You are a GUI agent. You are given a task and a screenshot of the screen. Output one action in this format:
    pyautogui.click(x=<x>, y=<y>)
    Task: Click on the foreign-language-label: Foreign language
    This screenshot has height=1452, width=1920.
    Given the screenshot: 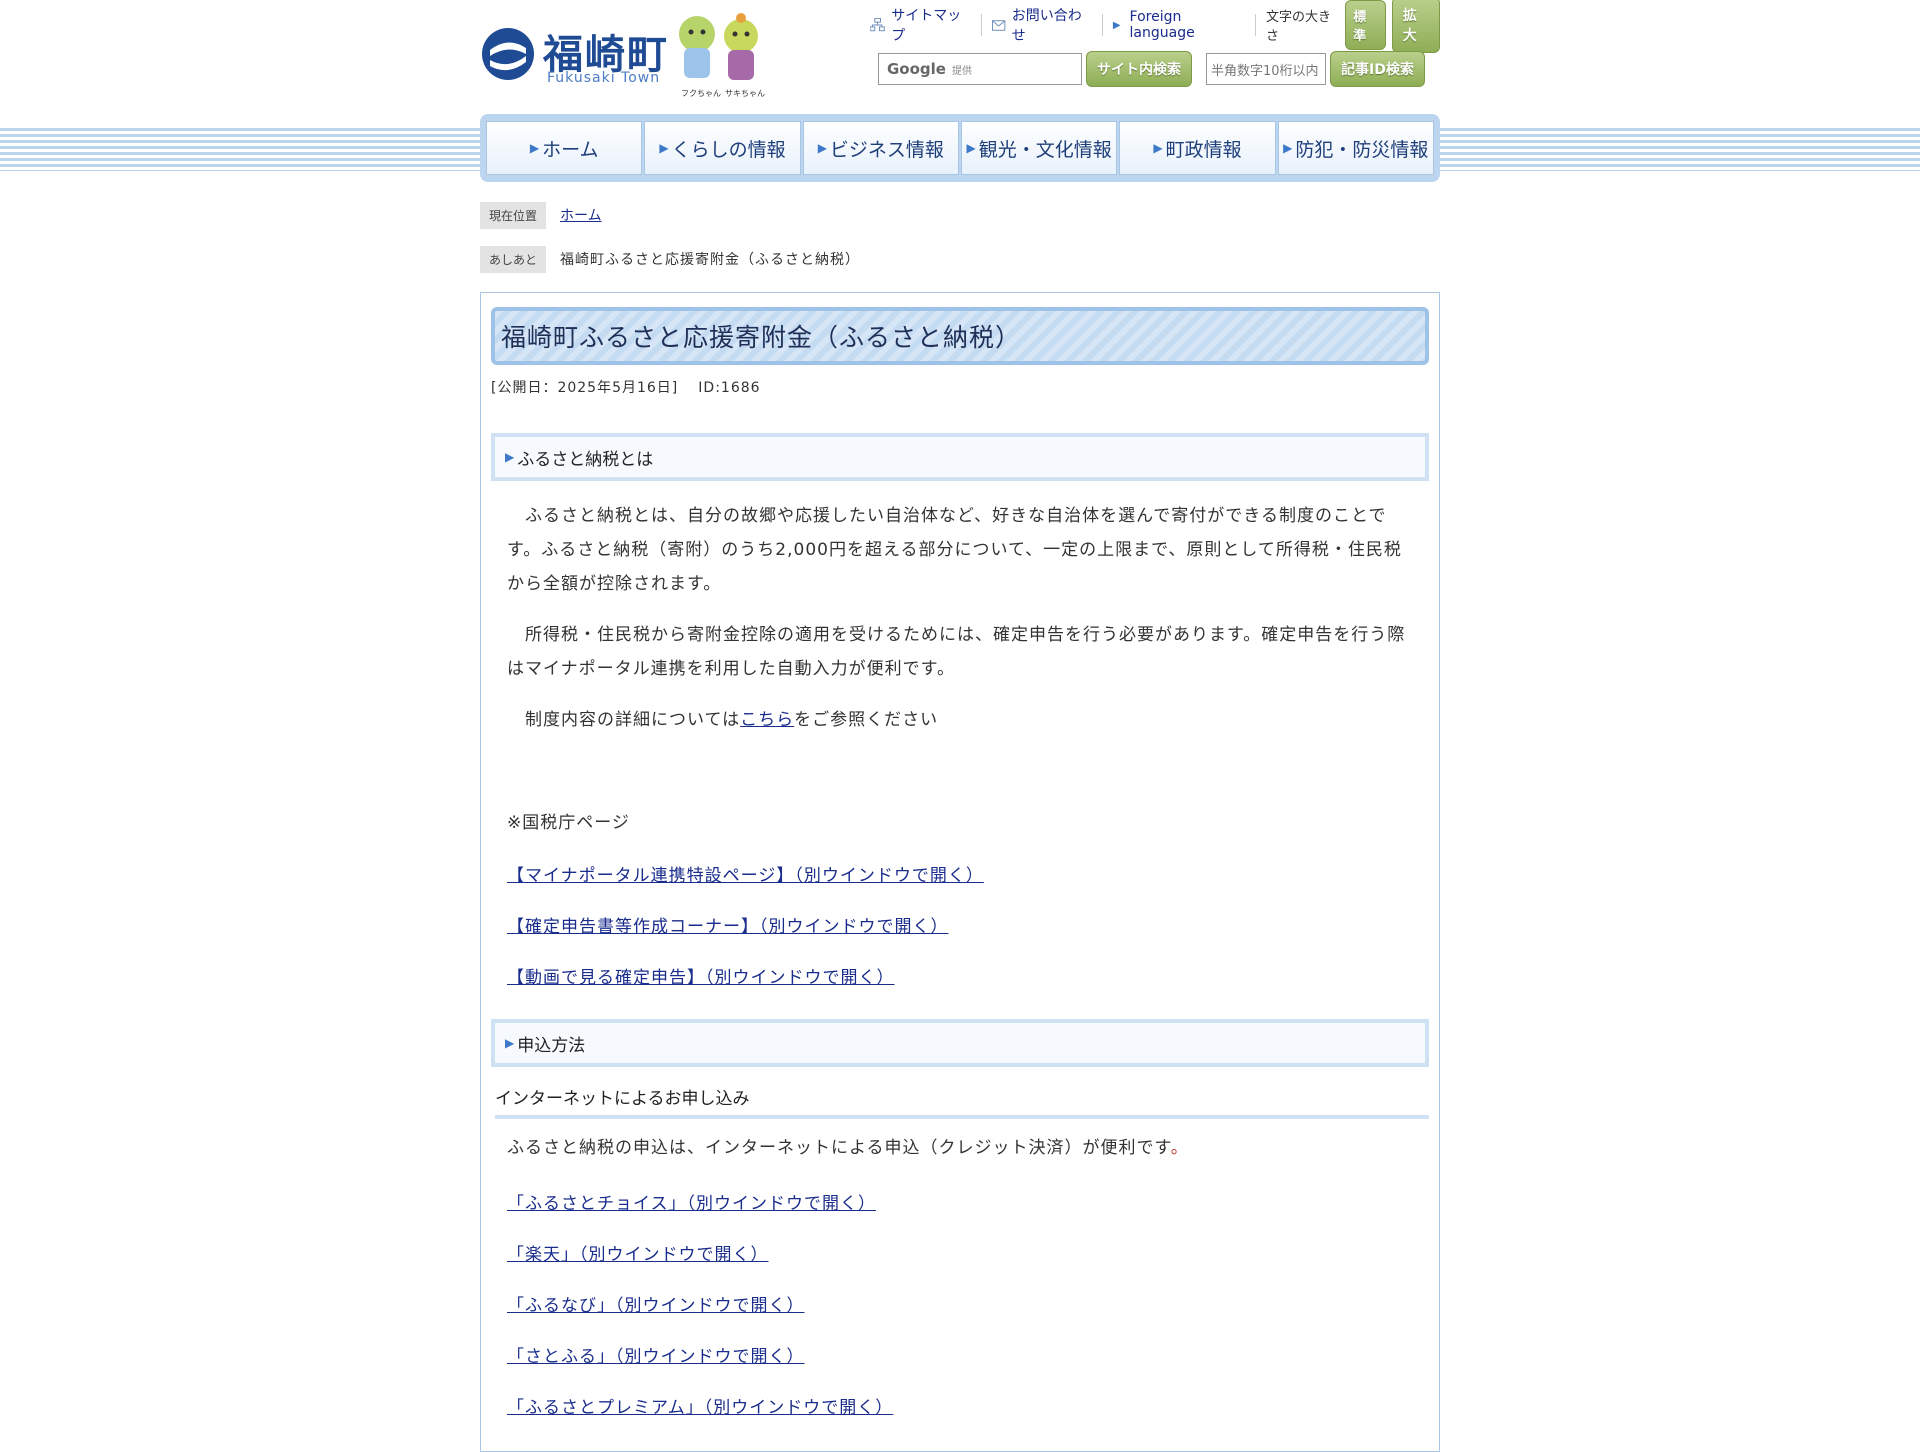 What is the action you would take?
    pyautogui.click(x=1162, y=25)
    